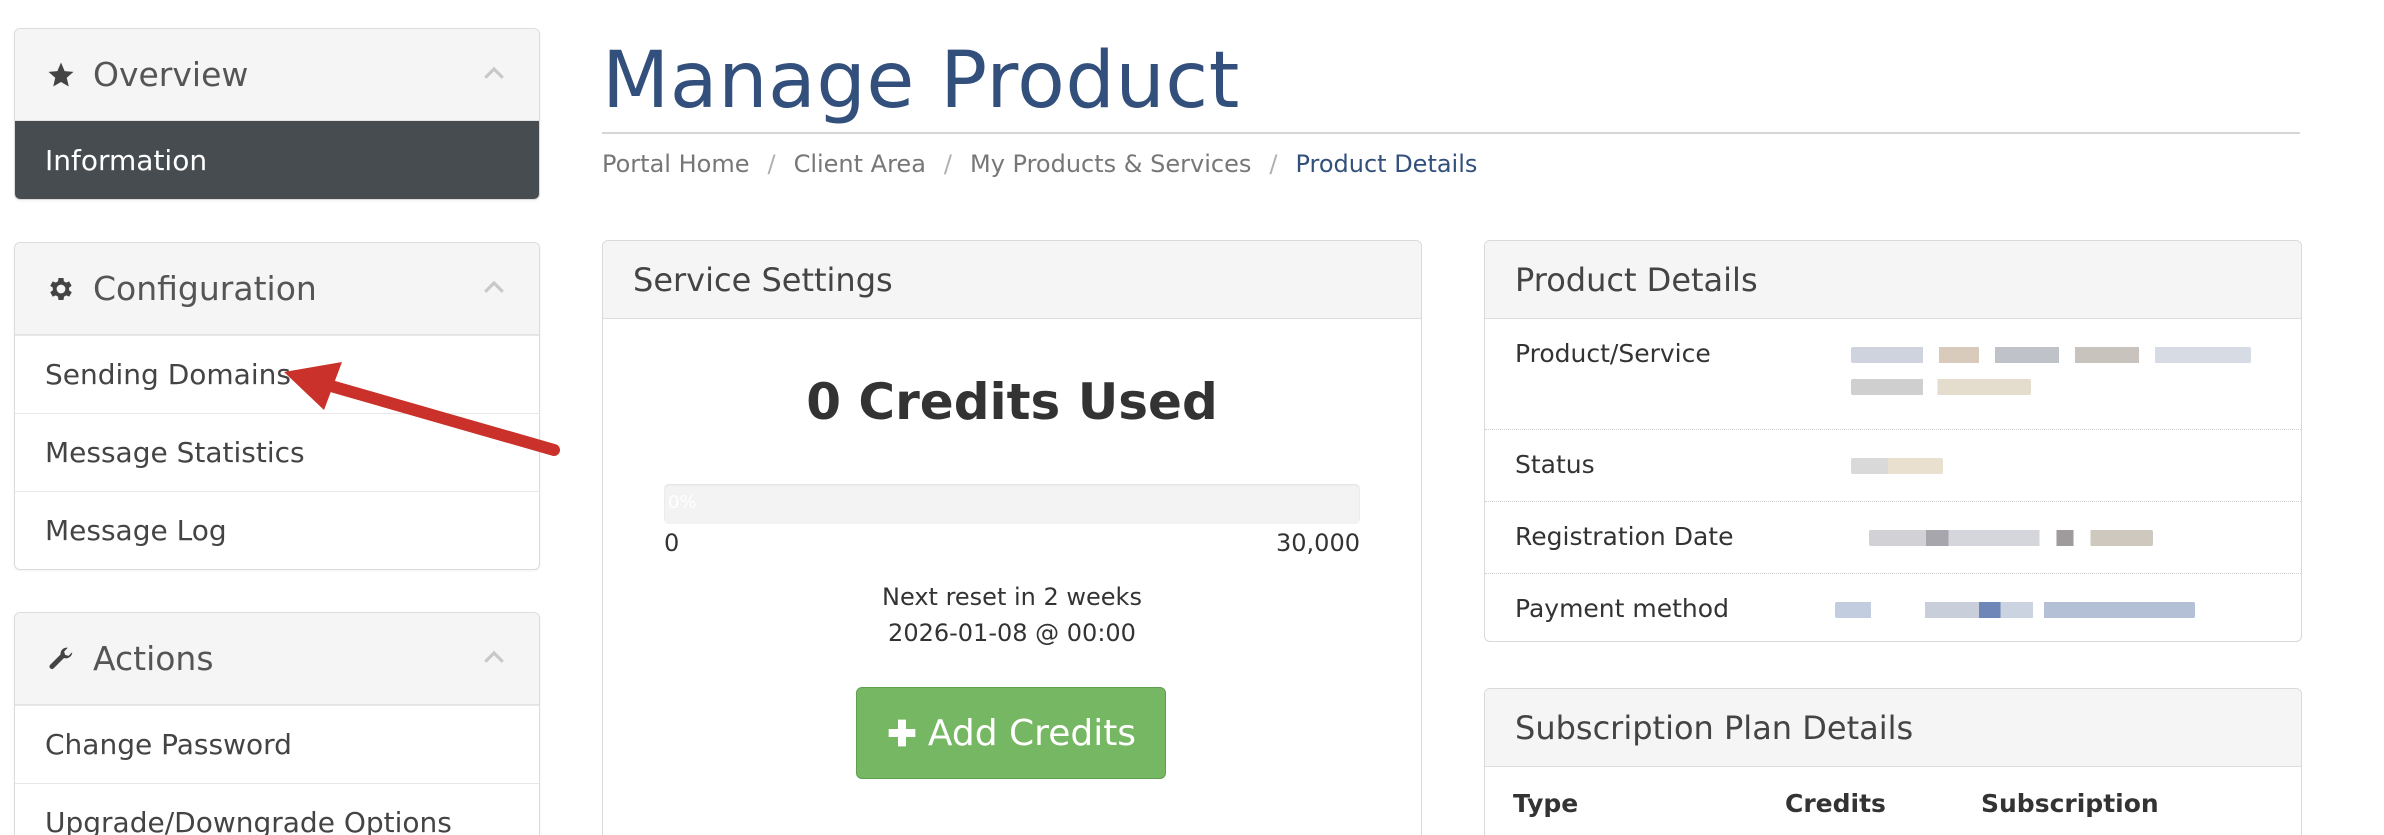 The image size is (2384, 835). What do you see at coordinates (1012, 504) in the screenshot?
I see `credits-progress-bar: 0%` at bounding box center [1012, 504].